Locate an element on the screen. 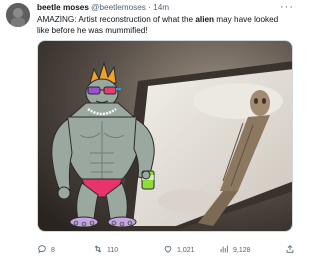 The image size is (320, 260). reply-button: 8 is located at coordinates (46, 250).